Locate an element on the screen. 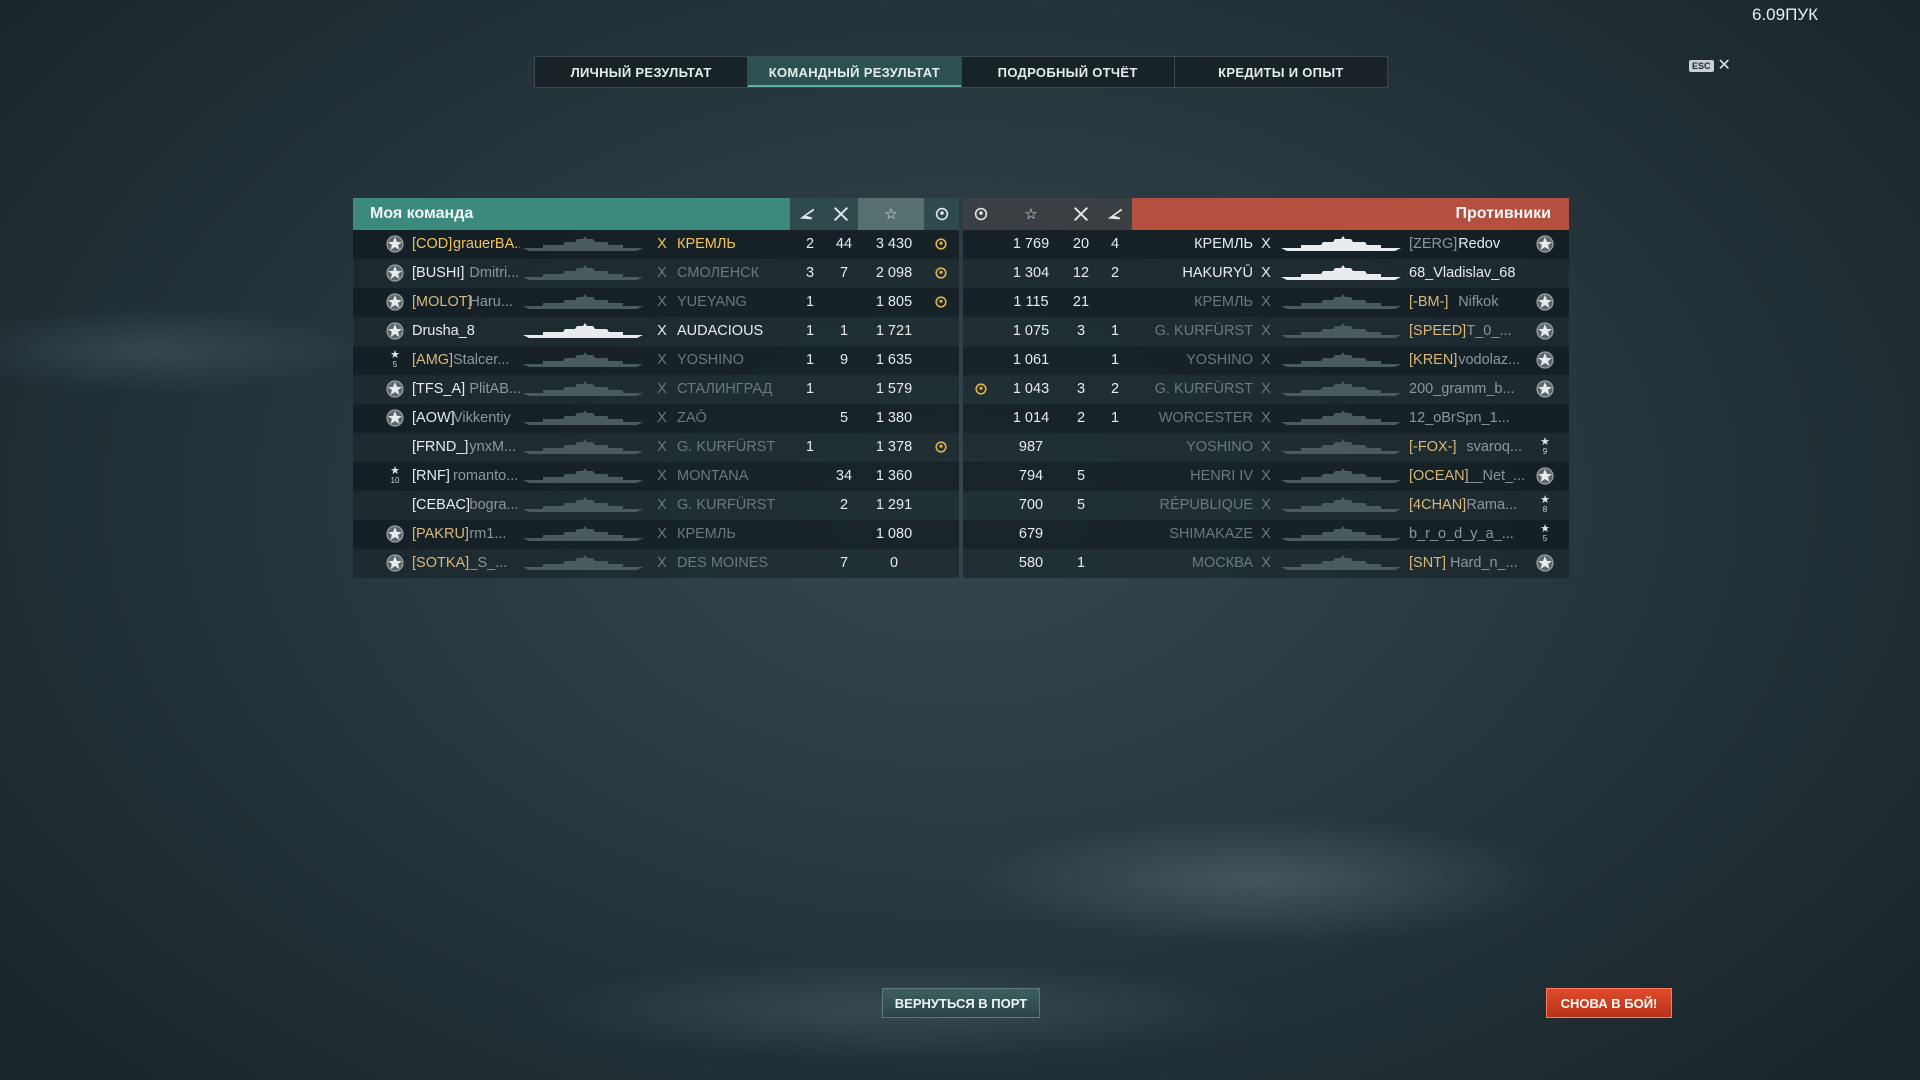  my-team-player: [COD] grauerBA... X КРЕМЛЬ 2 44 3 430 is located at coordinates (656, 244).